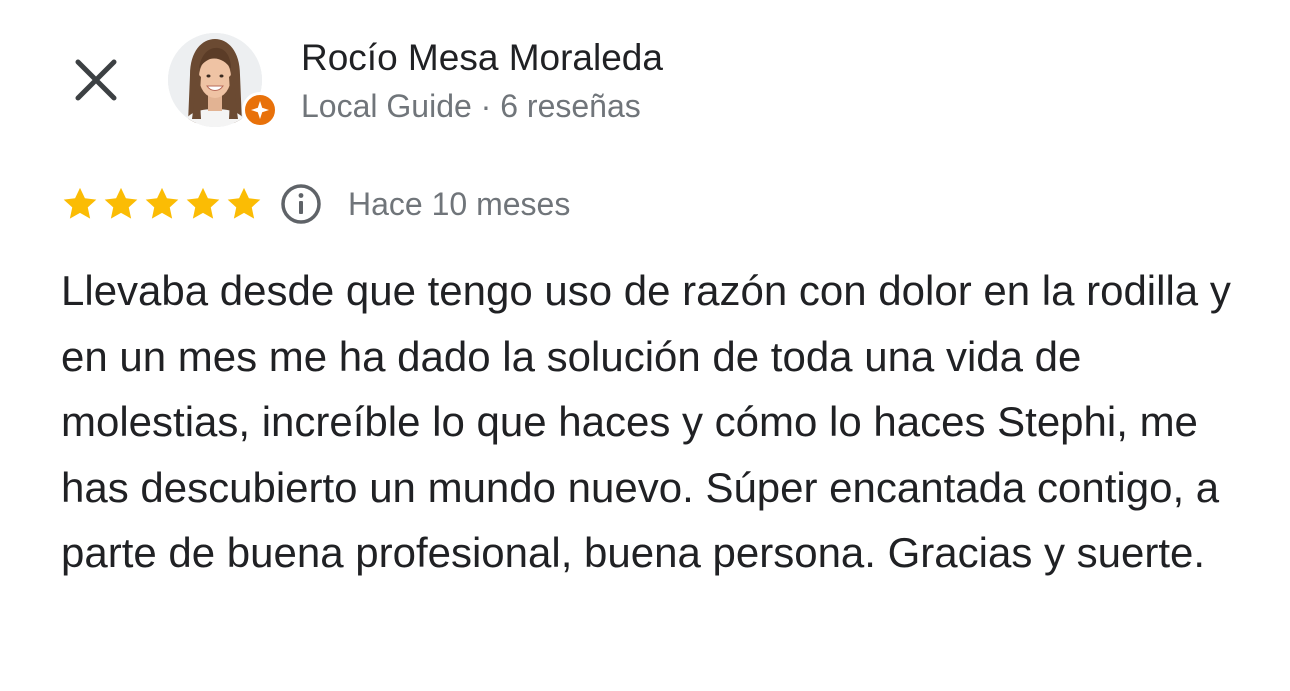  Describe the element at coordinates (223, 81) in the screenshot. I see `author-avatar-container` at that location.